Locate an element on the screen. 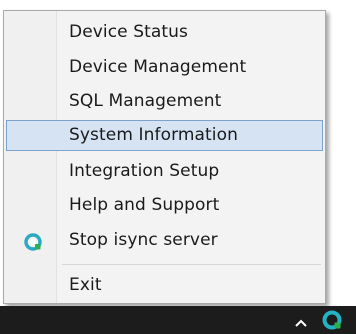 This screenshot has height=334, width=356. menu-item-label: Device Management is located at coordinates (158, 67).